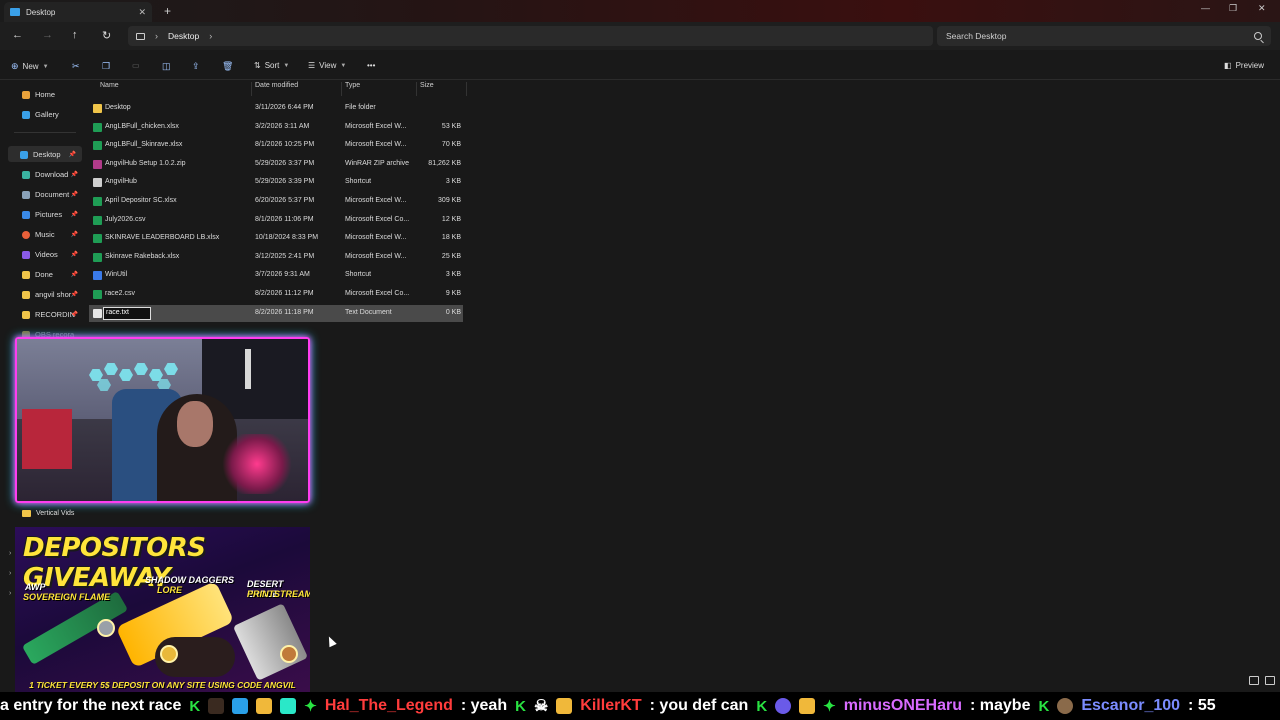 The width and height of the screenshot is (1280, 720). I want to click on sidebar-item-music: Music 📌, so click(51, 234).